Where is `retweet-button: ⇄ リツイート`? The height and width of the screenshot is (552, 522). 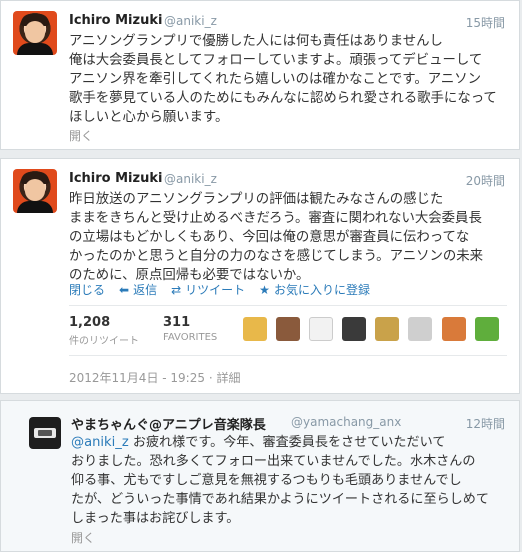
retweet-button: ⇄ リツイート is located at coordinates (208, 289).